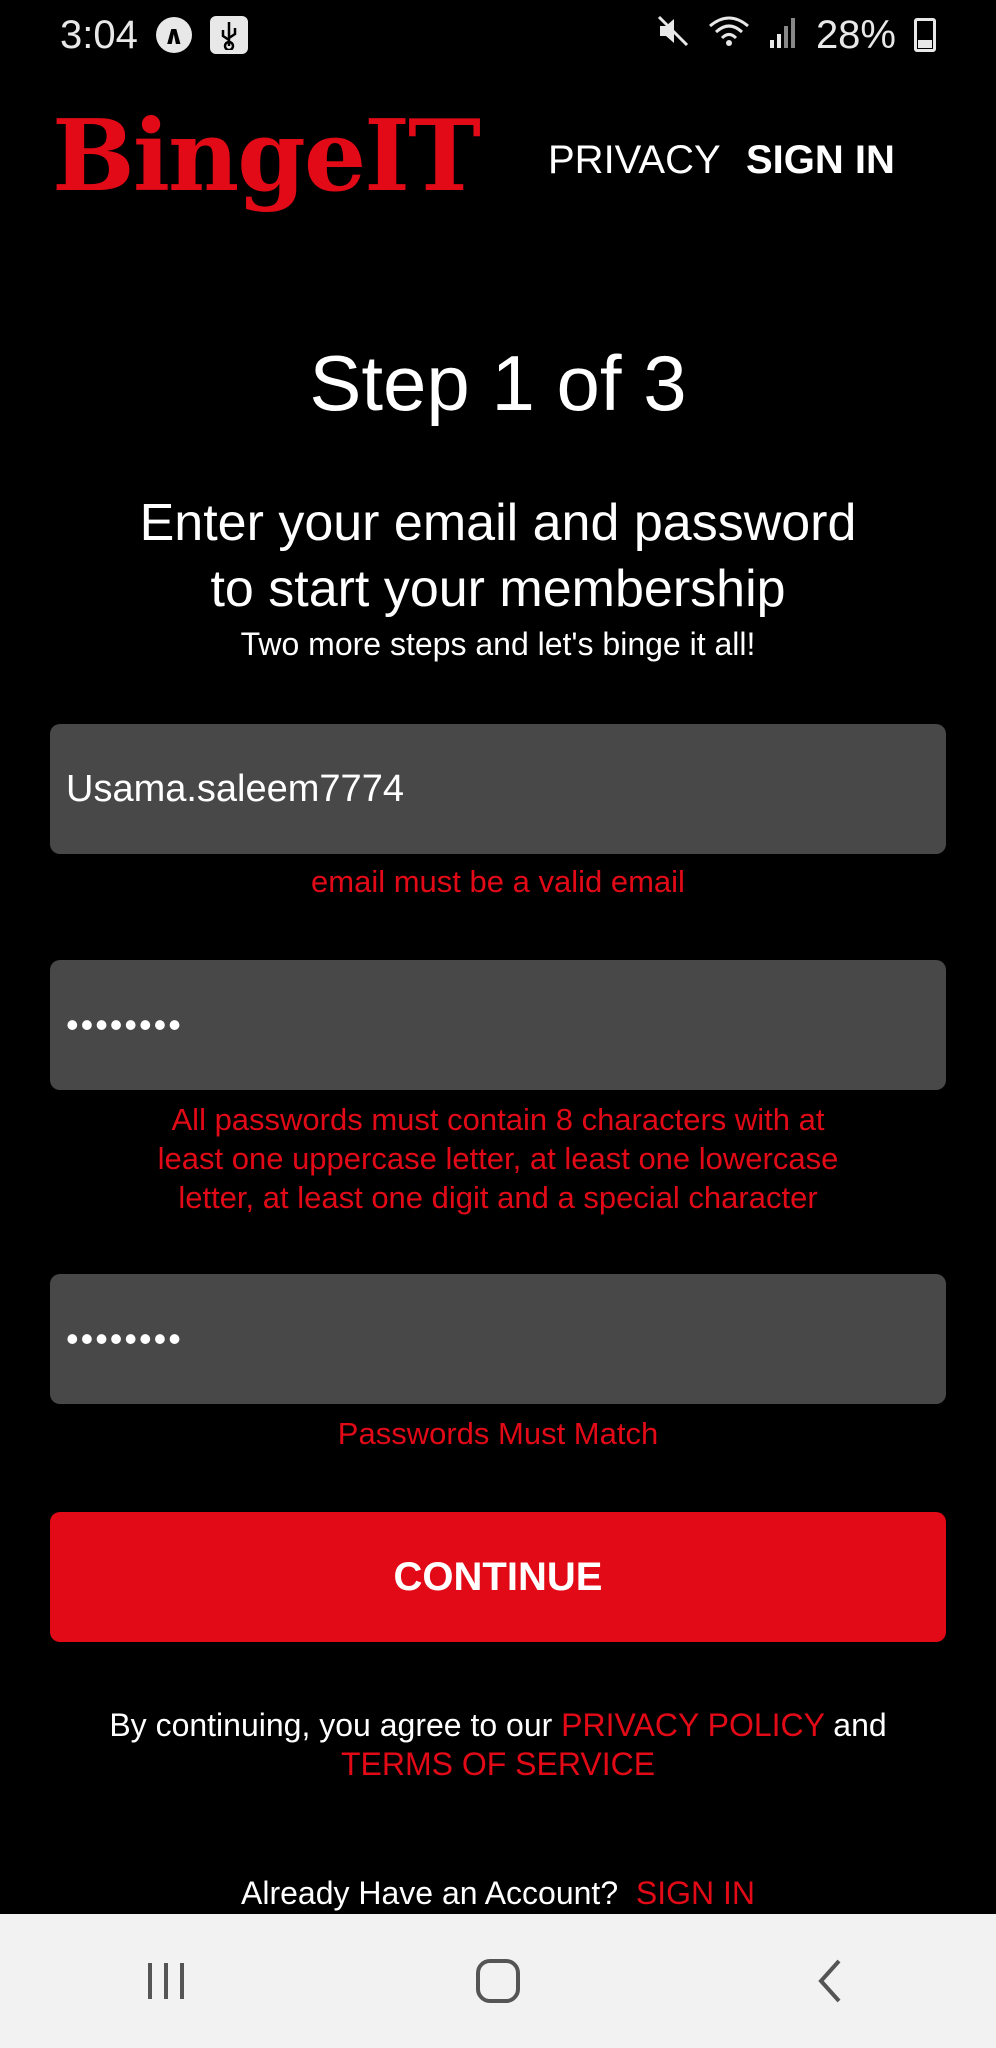 The width and height of the screenshot is (996, 2048). I want to click on system-nav-bar, so click(498, 1981).